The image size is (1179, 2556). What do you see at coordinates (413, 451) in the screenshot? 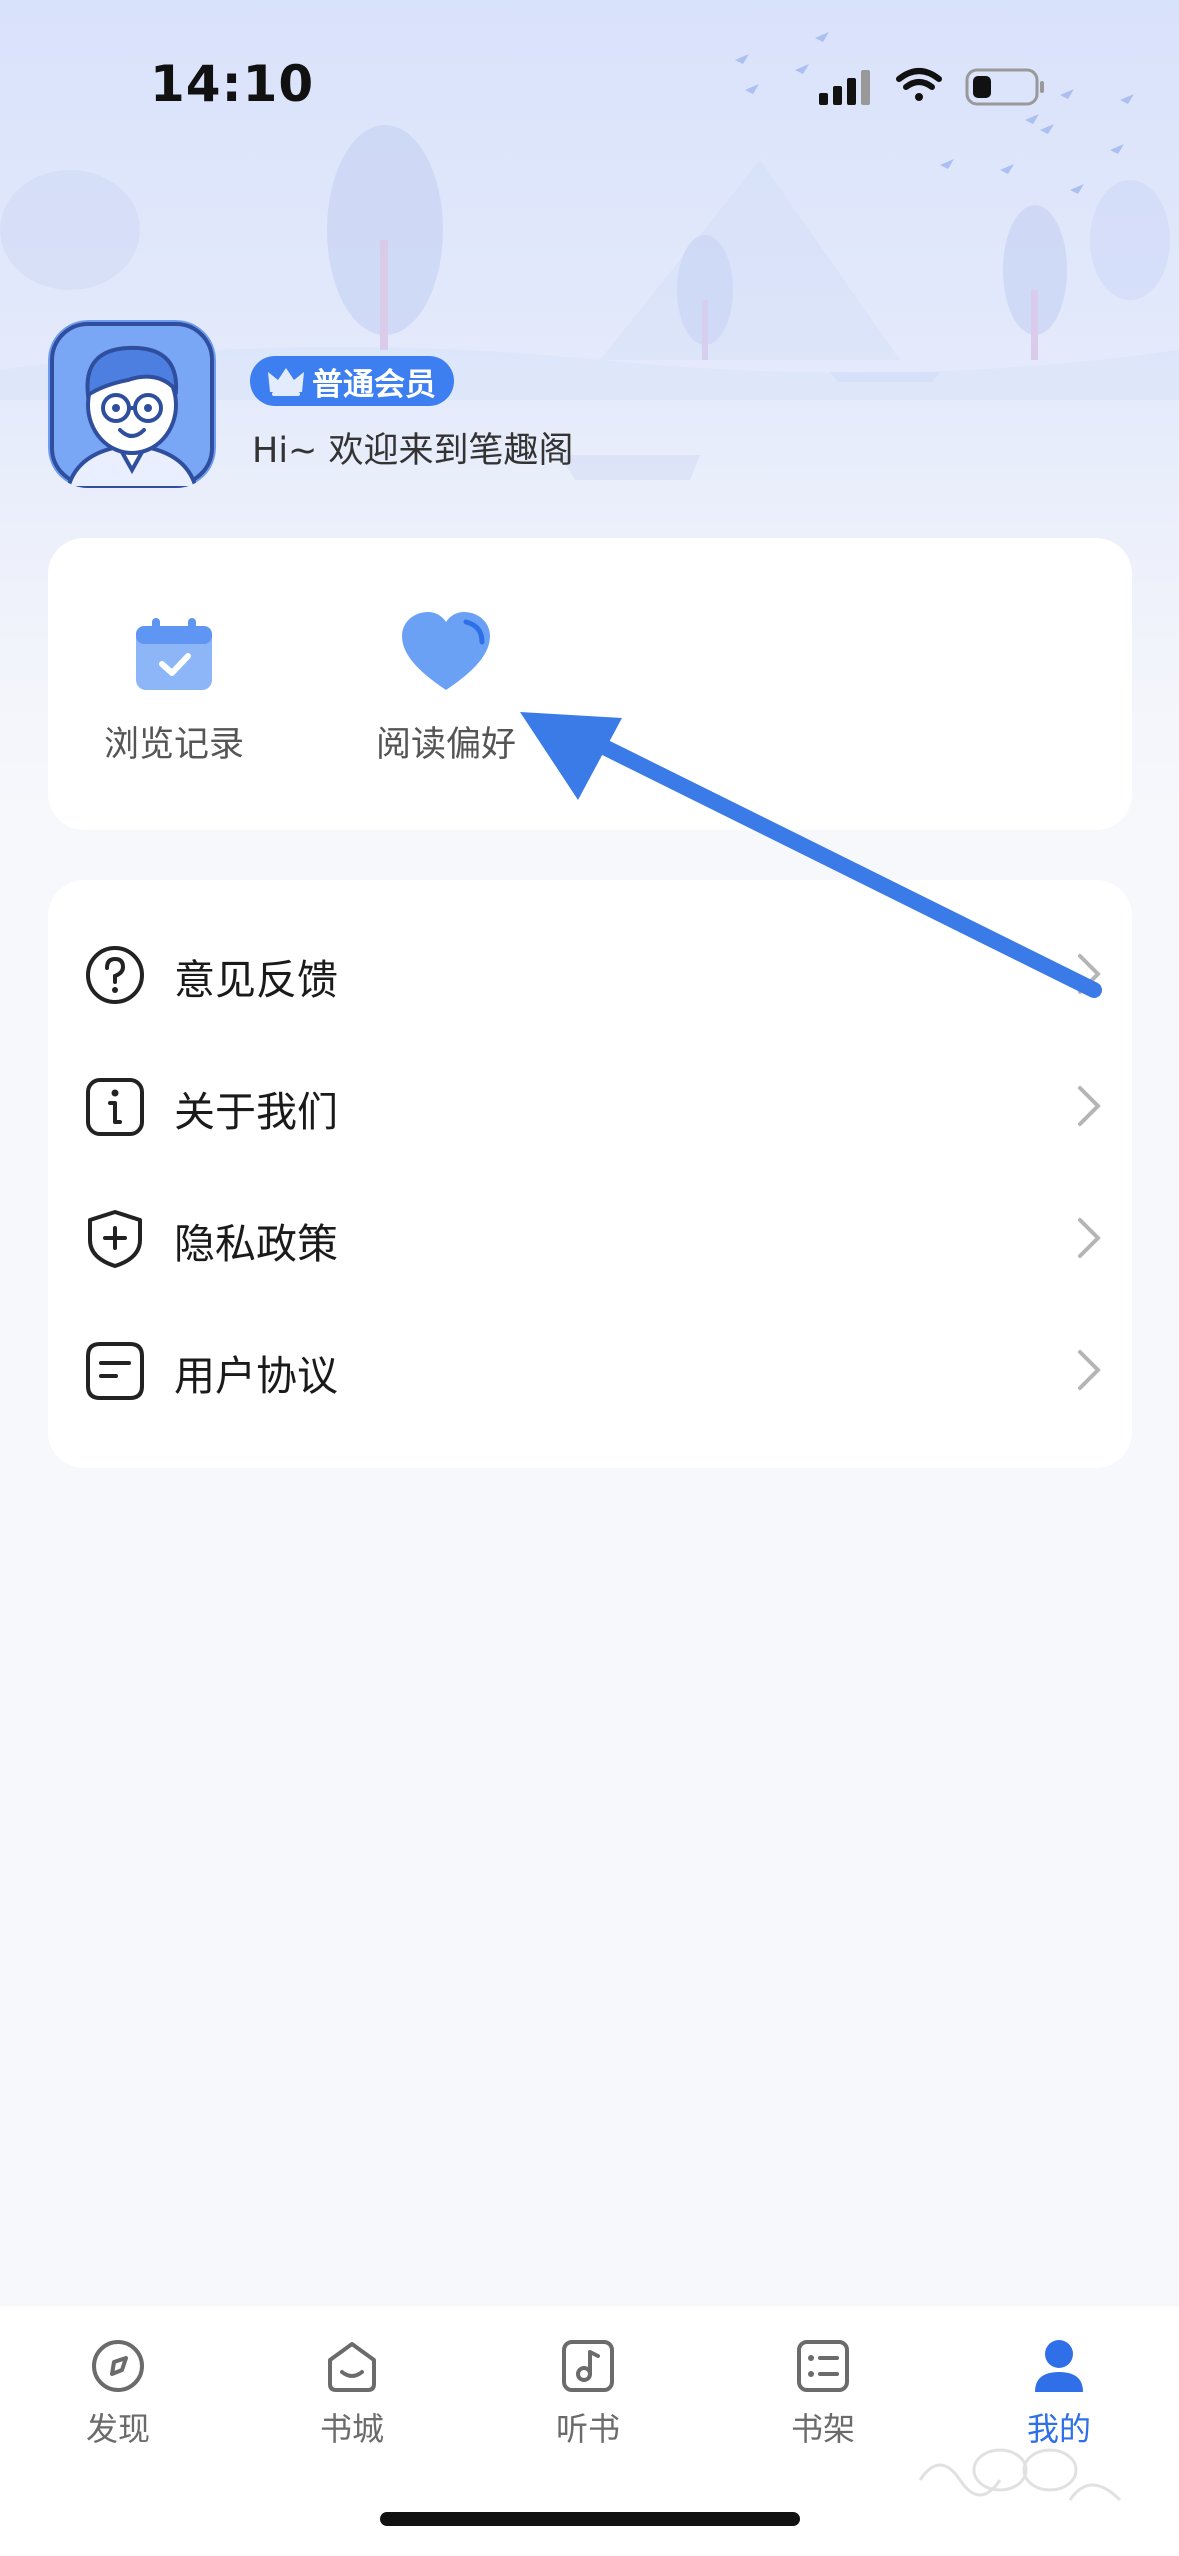
I see `welcome-text: Hi~ 欢迎来到笔趣阁` at bounding box center [413, 451].